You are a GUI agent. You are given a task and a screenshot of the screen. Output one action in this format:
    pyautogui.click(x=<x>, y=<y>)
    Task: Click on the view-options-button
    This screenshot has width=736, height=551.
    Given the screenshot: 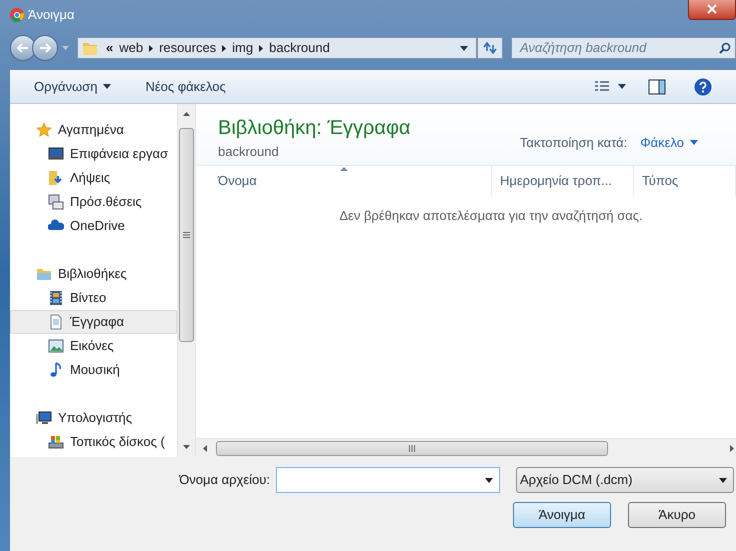 What is the action you would take?
    pyautogui.click(x=610, y=87)
    